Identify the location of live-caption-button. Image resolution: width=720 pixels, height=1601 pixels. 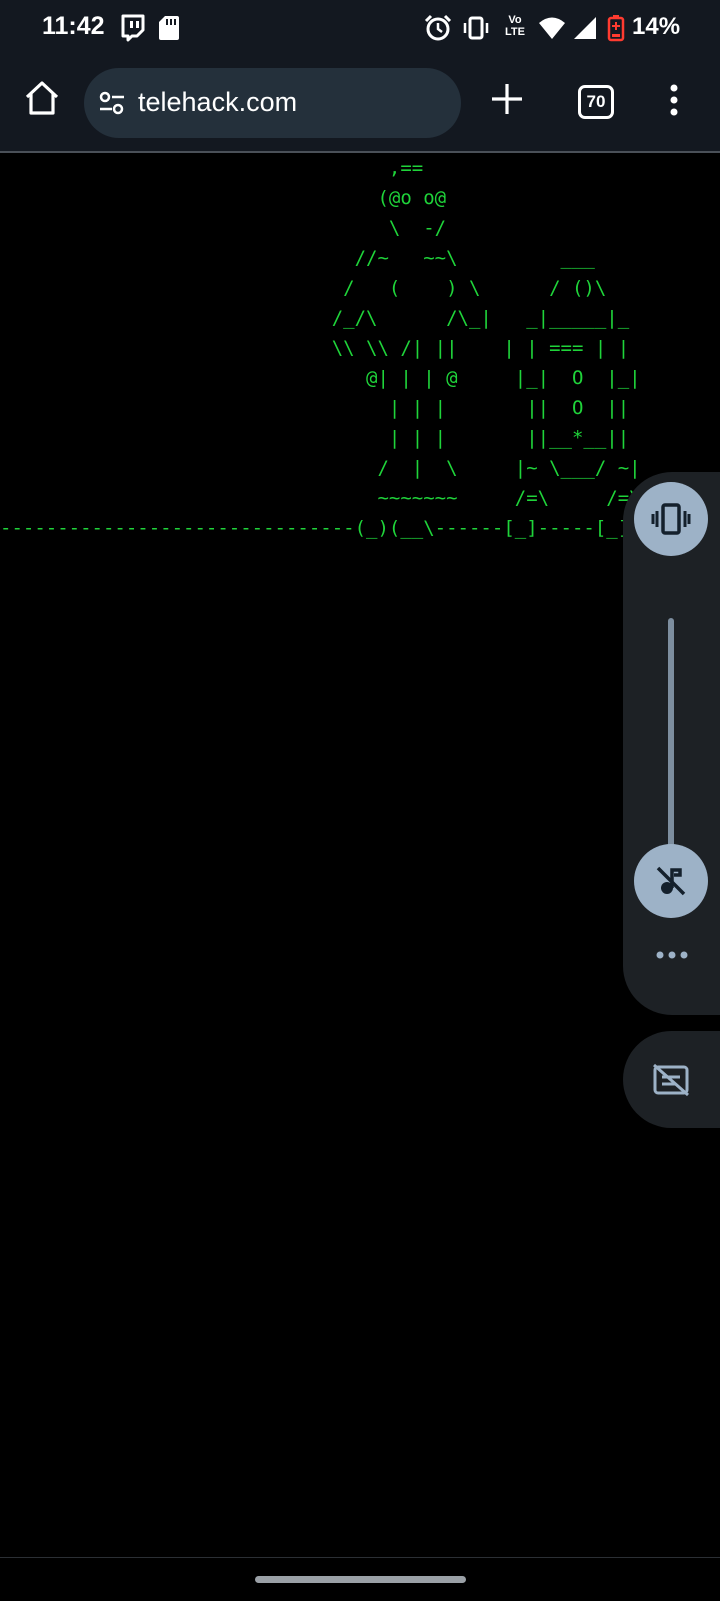
(671, 1079).